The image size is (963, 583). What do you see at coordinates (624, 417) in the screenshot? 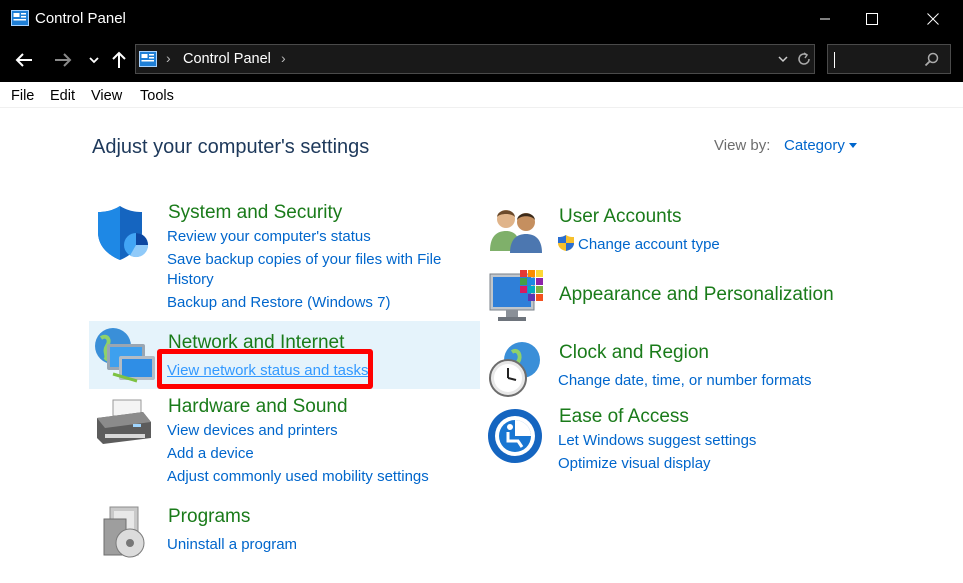
I see `category-title-ease-of-access: Ease of Access` at bounding box center [624, 417].